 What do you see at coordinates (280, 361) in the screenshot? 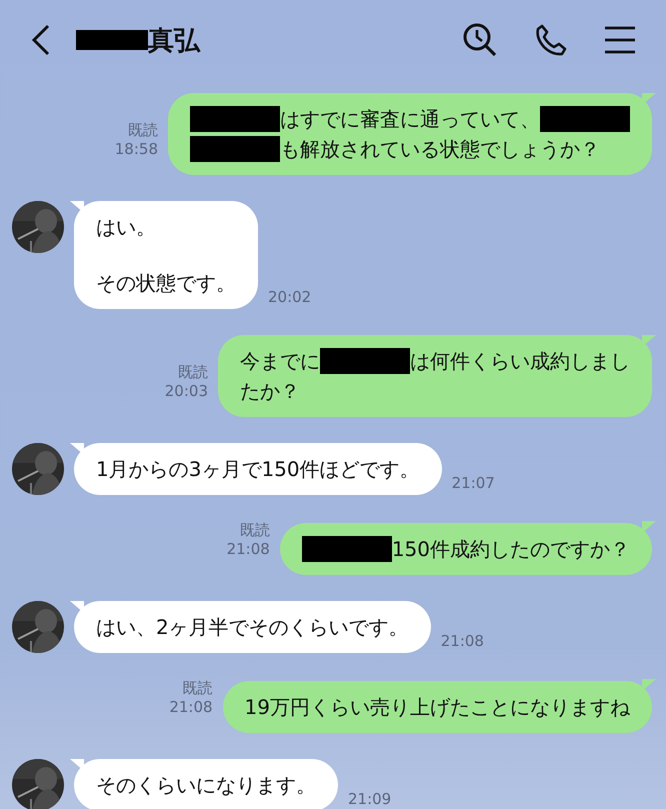
I see `message-text: 今までに` at bounding box center [280, 361].